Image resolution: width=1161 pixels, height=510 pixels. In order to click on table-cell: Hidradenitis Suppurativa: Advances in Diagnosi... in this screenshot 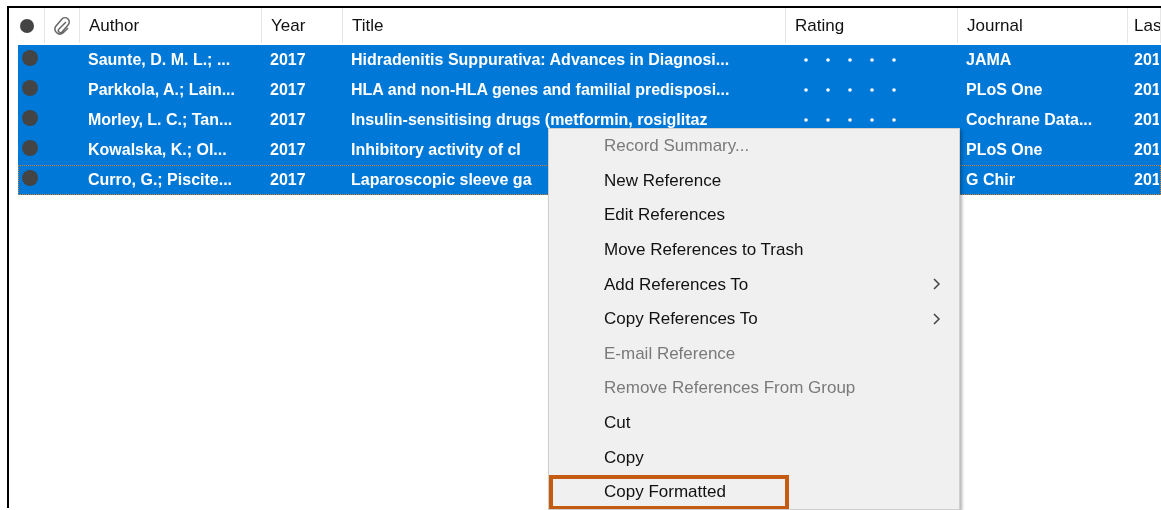, I will do `click(540, 60)`.